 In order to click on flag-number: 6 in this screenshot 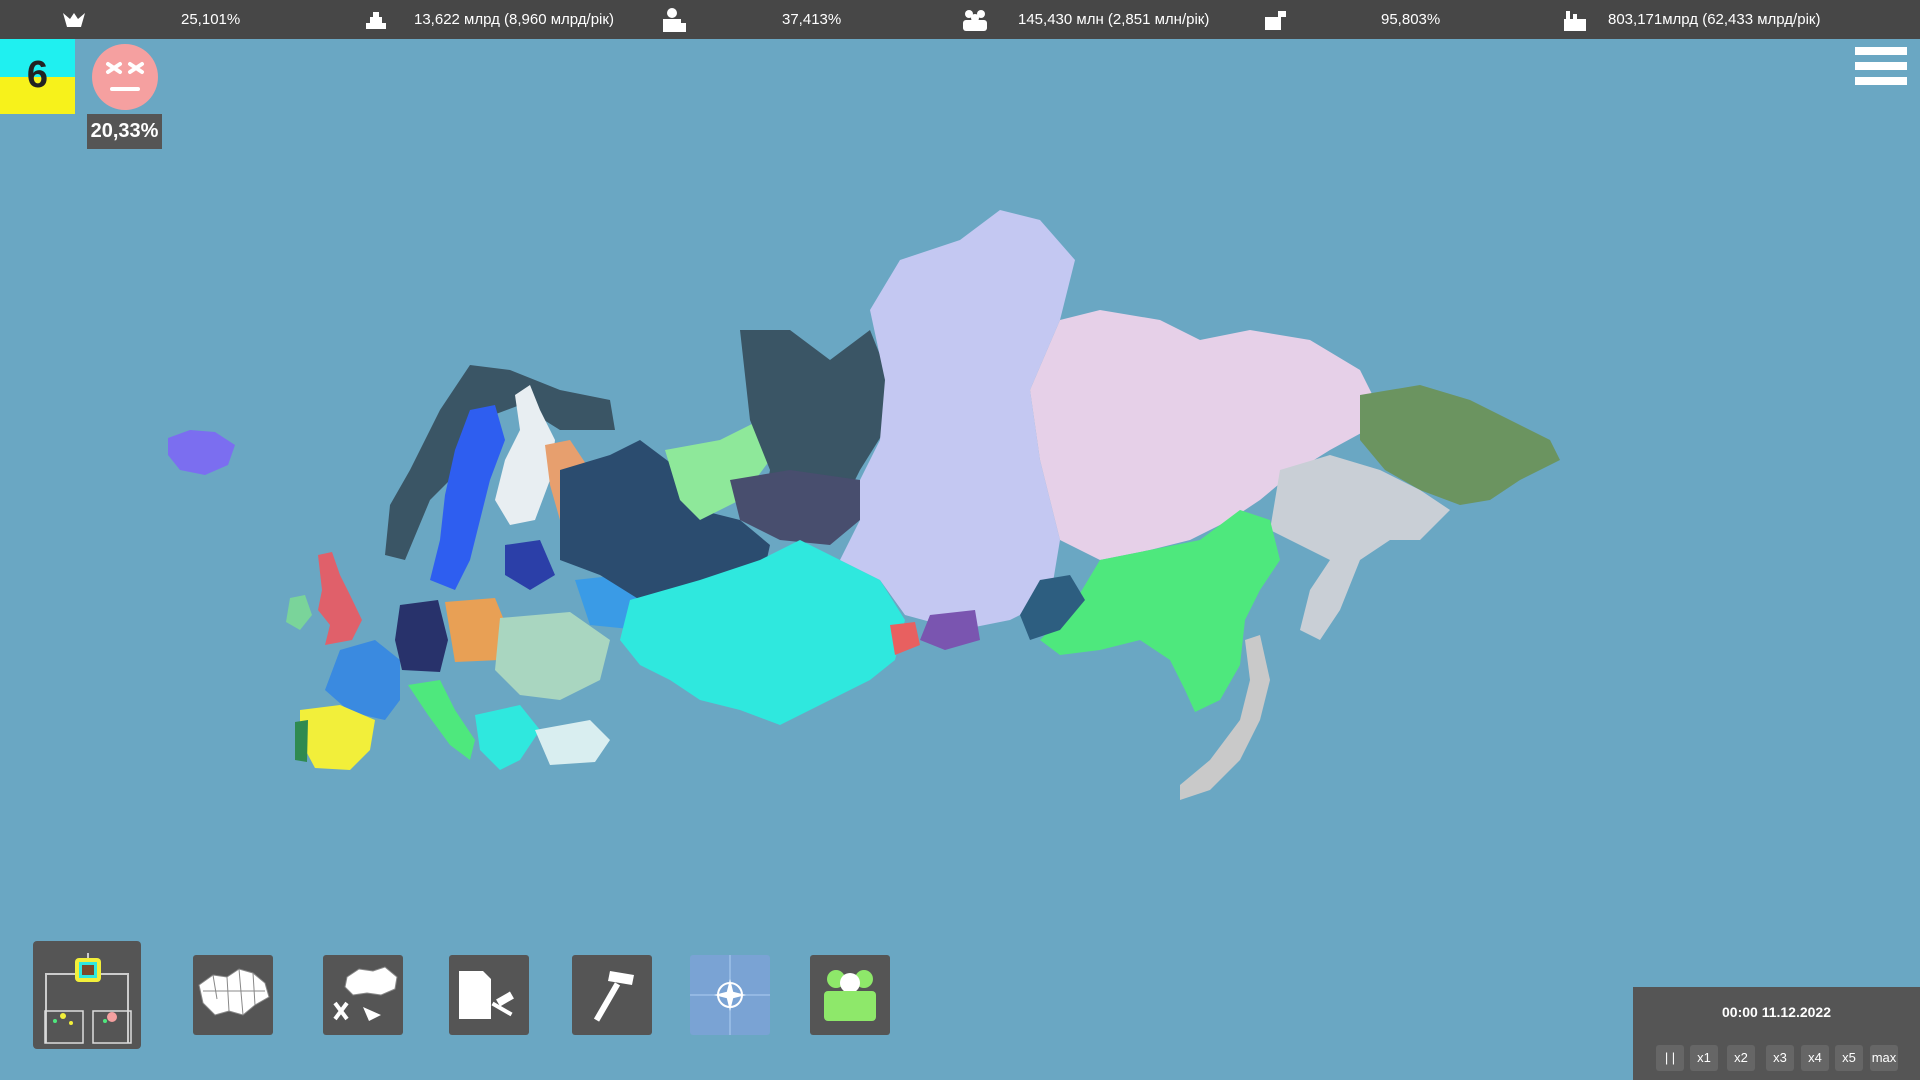, I will do `click(37, 75)`.